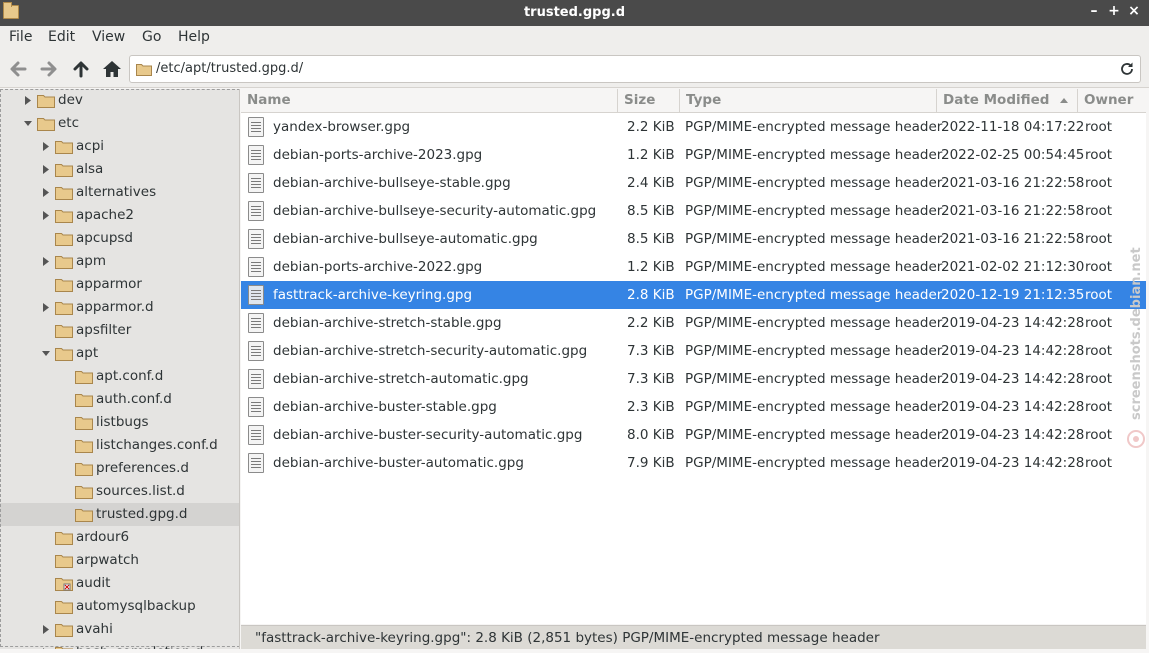 The width and height of the screenshot is (1149, 653). What do you see at coordinates (635, 69) in the screenshot?
I see `location-bar: /etc/apt/trusted.gpg.d/` at bounding box center [635, 69].